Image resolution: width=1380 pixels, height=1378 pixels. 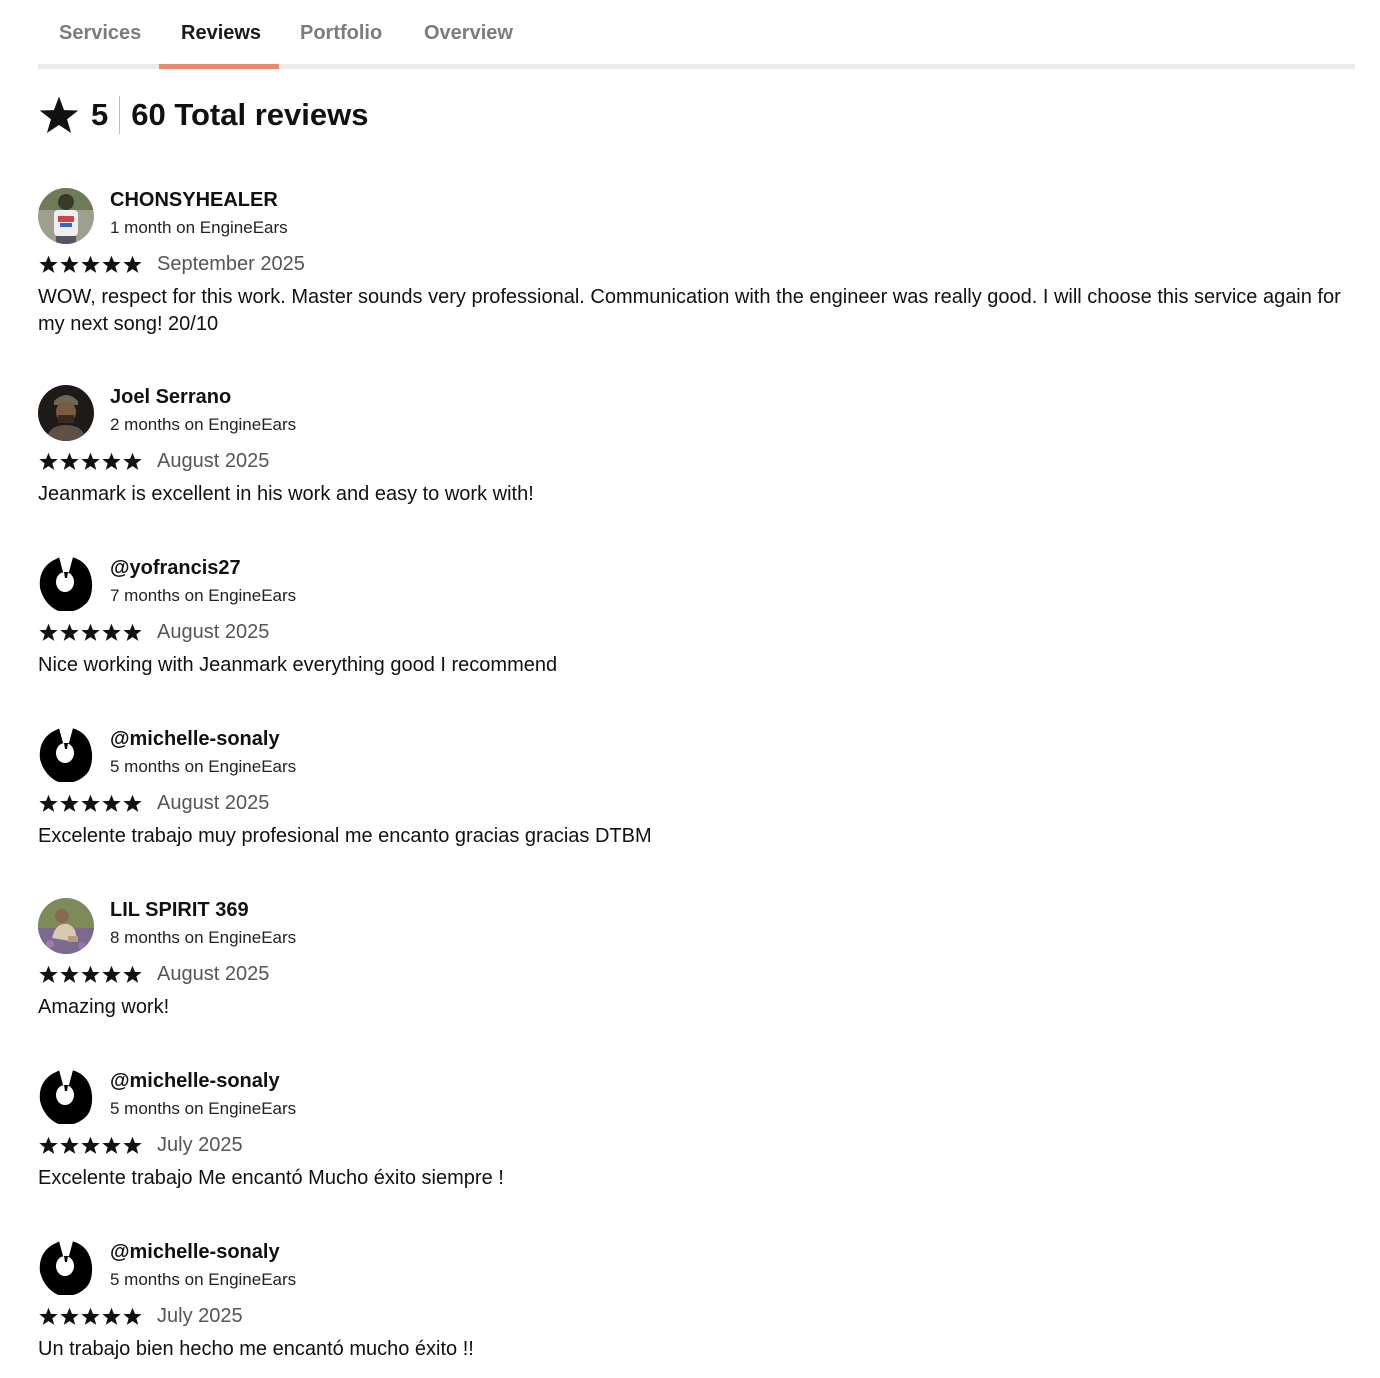 What do you see at coordinates (203, 595) in the screenshot?
I see `reviewer-tenure: 7 months on EngineEars` at bounding box center [203, 595].